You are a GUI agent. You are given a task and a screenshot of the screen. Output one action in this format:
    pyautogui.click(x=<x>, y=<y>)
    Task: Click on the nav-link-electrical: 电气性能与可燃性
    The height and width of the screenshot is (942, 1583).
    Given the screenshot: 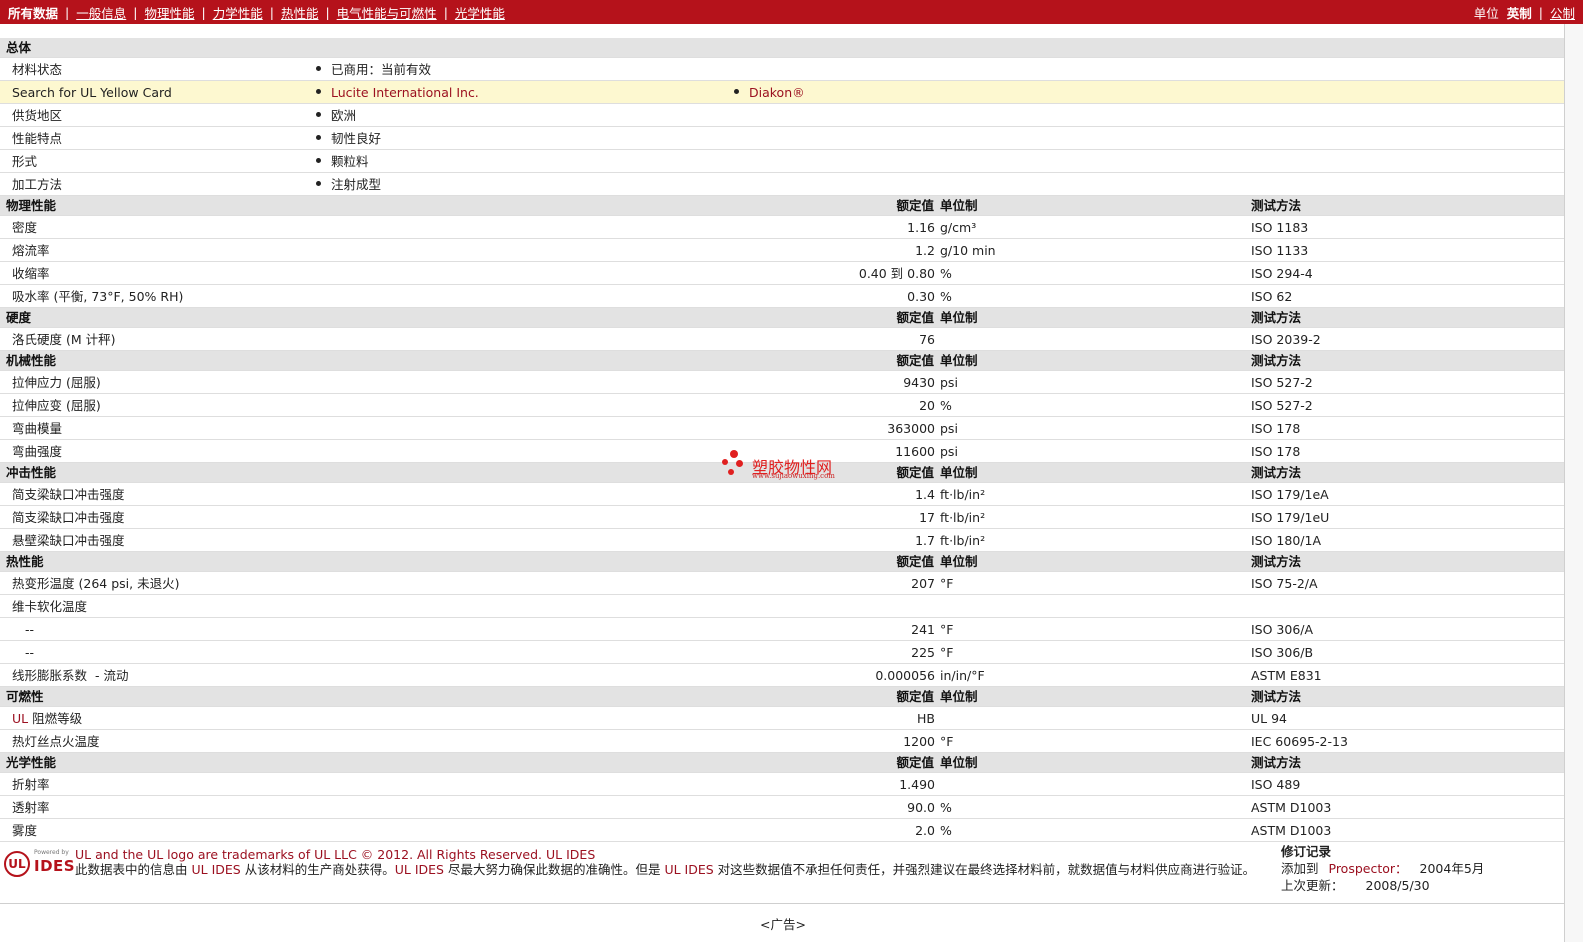 What is the action you would take?
    pyautogui.click(x=387, y=12)
    